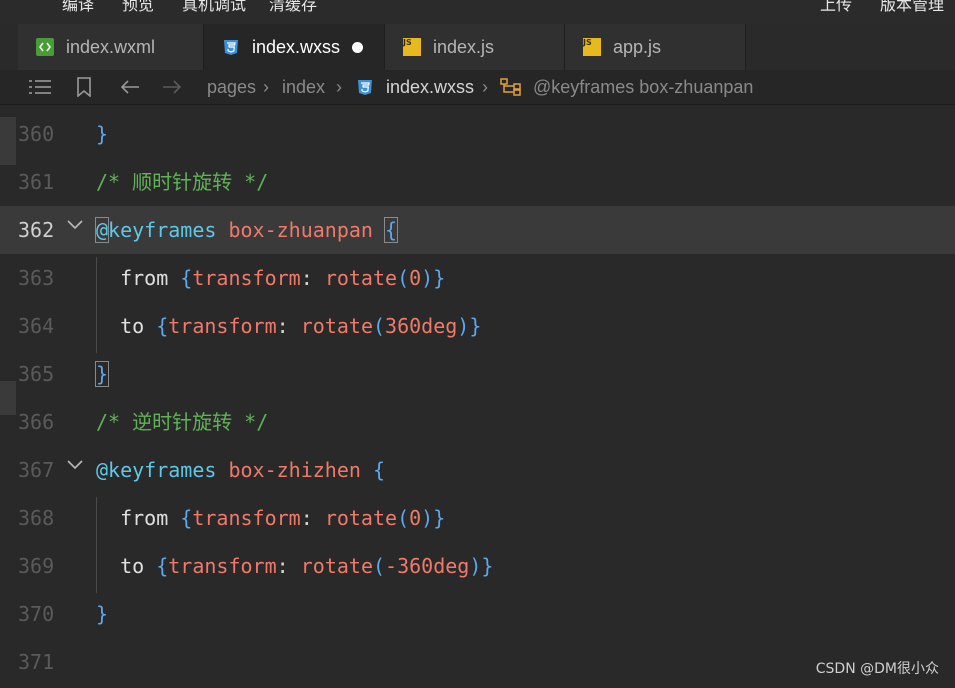  I want to click on line-number: 364, so click(36, 326).